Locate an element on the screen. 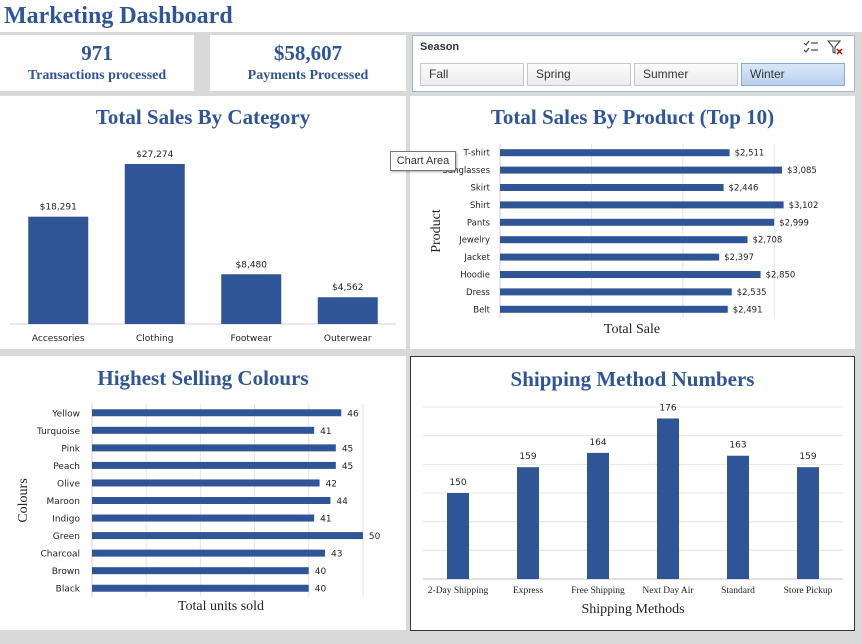  data-label: $2,491 is located at coordinates (748, 310).